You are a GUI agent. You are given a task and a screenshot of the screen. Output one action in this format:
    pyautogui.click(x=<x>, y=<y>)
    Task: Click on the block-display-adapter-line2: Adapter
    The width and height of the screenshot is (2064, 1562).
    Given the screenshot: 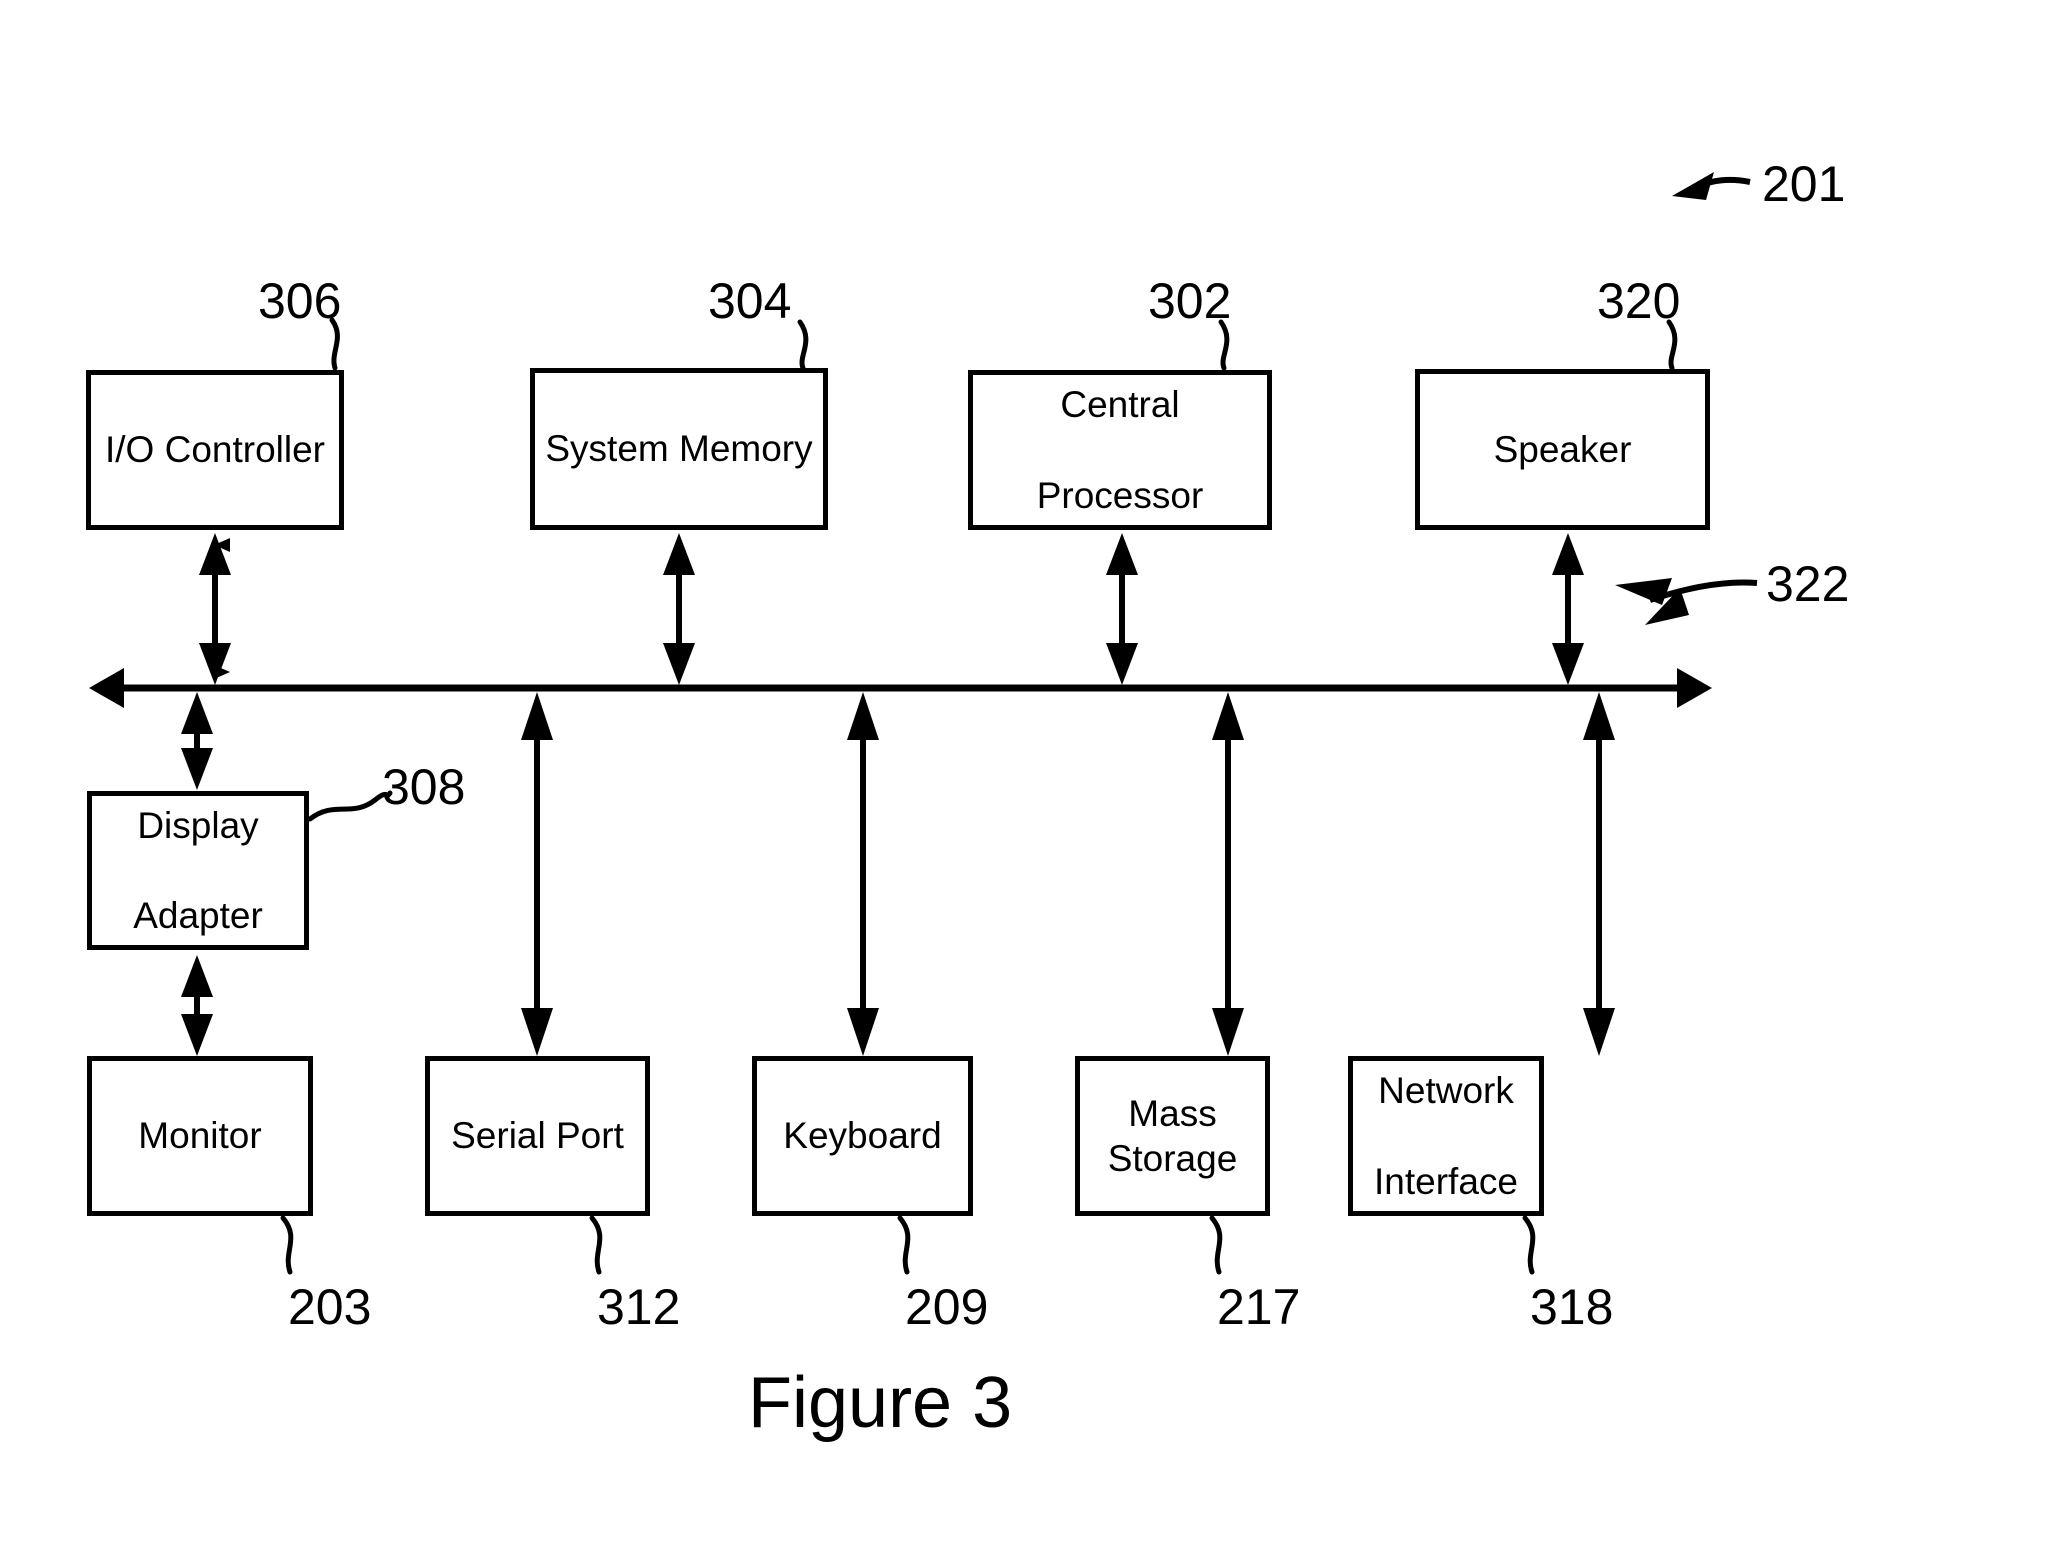 What is the action you would take?
    pyautogui.click(x=198, y=916)
    